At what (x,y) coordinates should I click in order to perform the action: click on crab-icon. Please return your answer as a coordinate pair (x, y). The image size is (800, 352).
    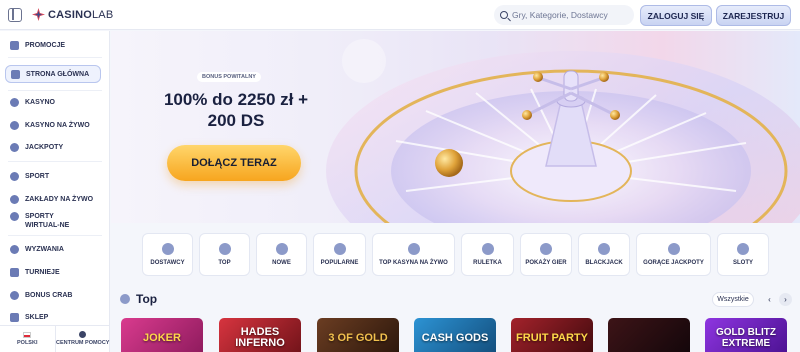
    Looking at the image, I should click on (14, 295).